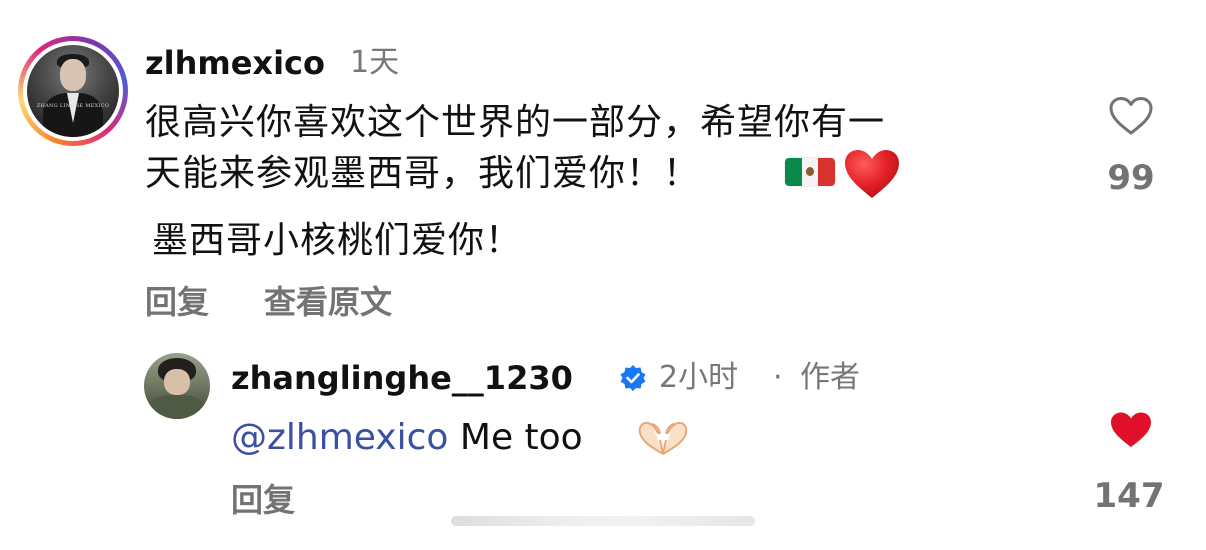 The width and height of the screenshot is (1206, 550). I want to click on avatar-caption: ZHANG LINGHE MEXICO, so click(73, 106).